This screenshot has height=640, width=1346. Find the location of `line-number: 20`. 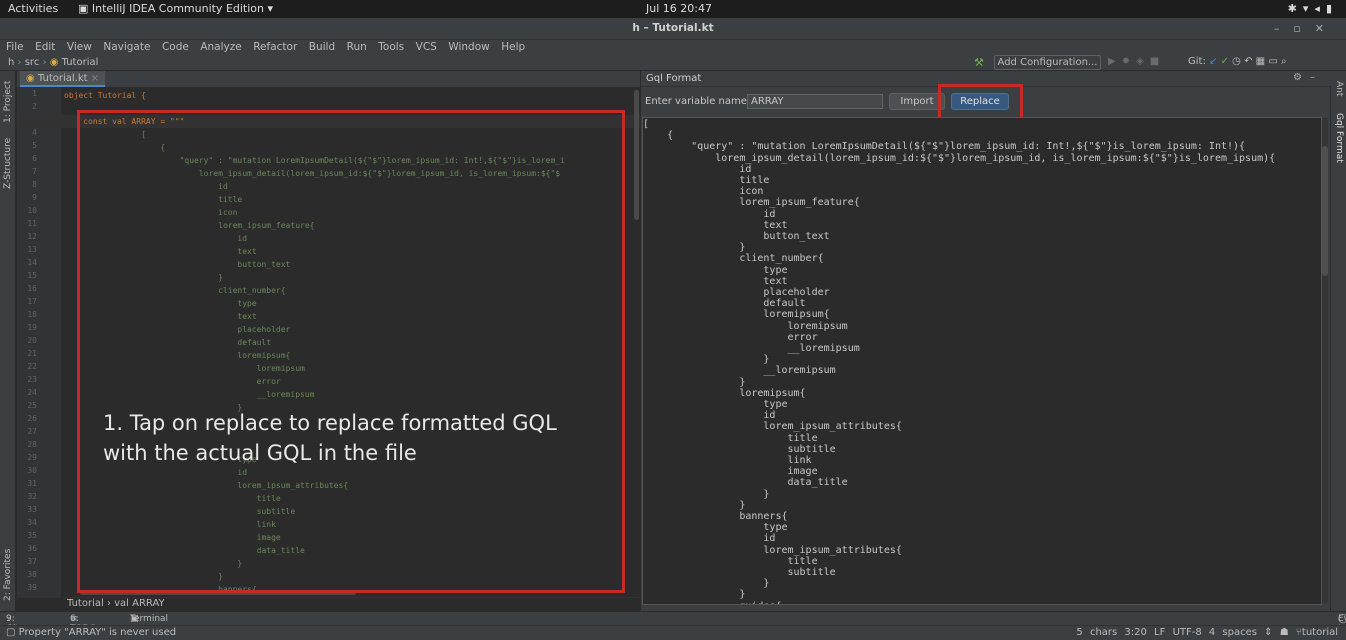

line-number: 20 is located at coordinates (32, 340).